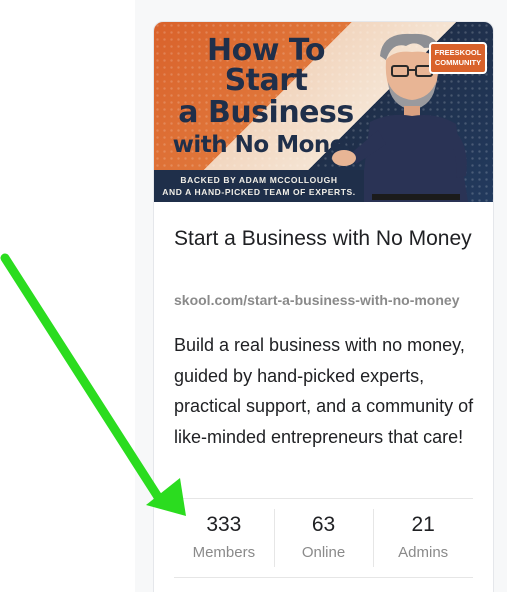 This screenshot has height=592, width=507. I want to click on group-title-wrap: Start a Business with No Money, so click(324, 238).